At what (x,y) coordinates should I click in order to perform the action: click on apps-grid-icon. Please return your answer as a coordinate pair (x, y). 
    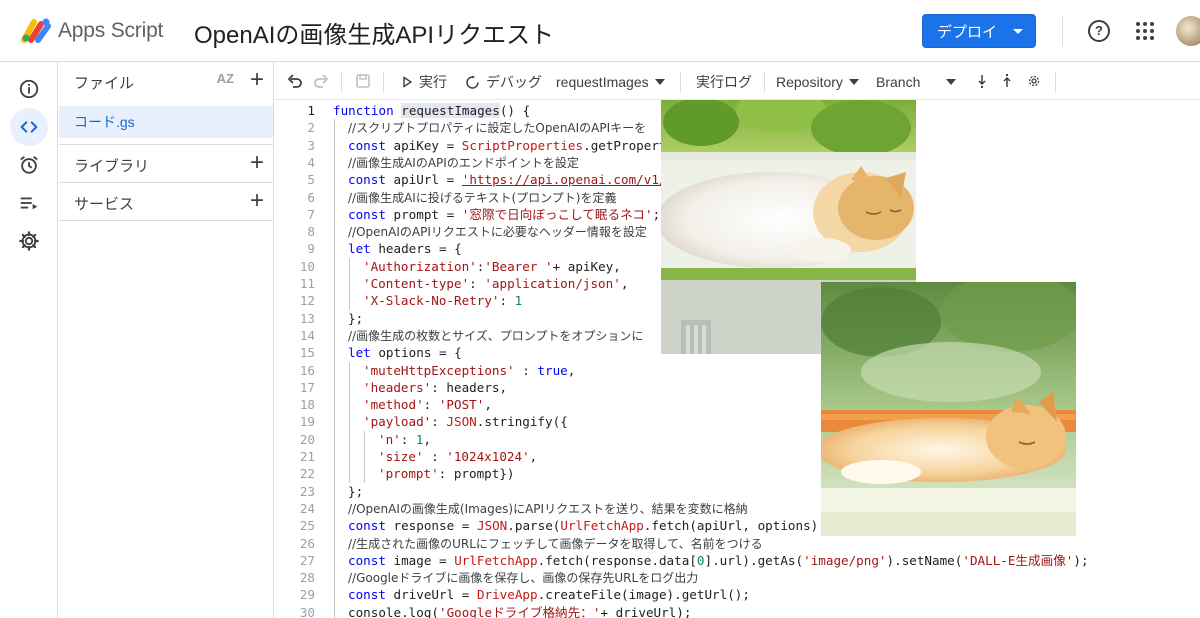
    Looking at the image, I should click on (1145, 31).